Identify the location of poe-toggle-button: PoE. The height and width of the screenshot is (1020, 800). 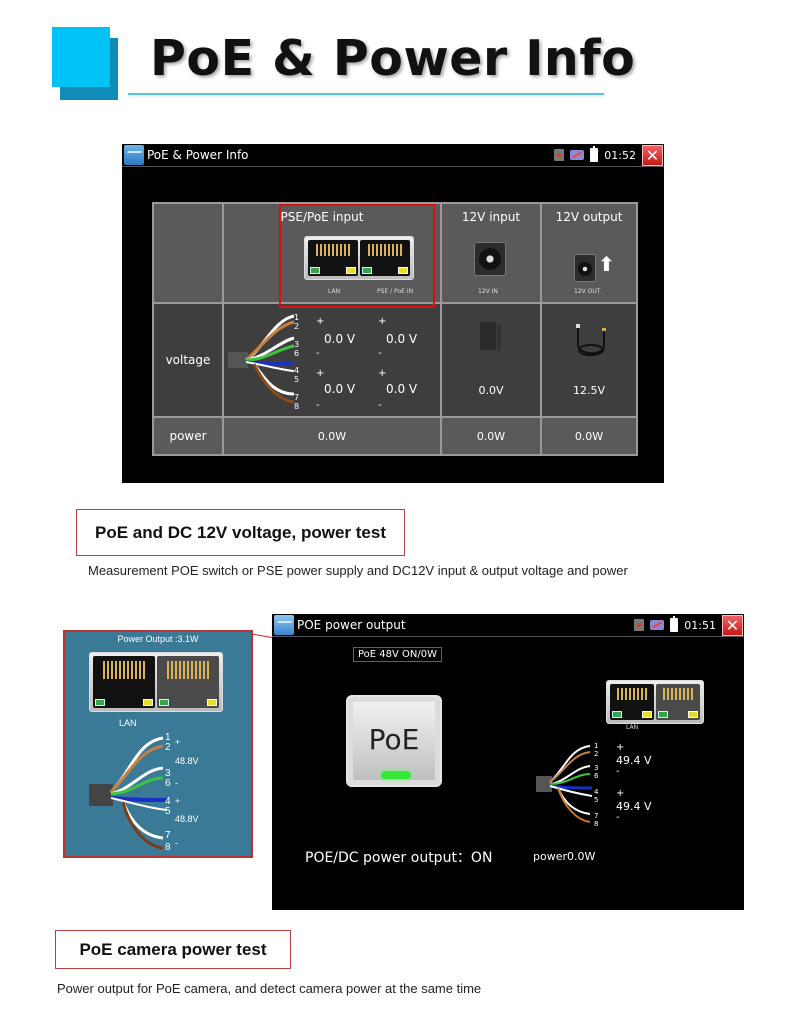
(394, 741).